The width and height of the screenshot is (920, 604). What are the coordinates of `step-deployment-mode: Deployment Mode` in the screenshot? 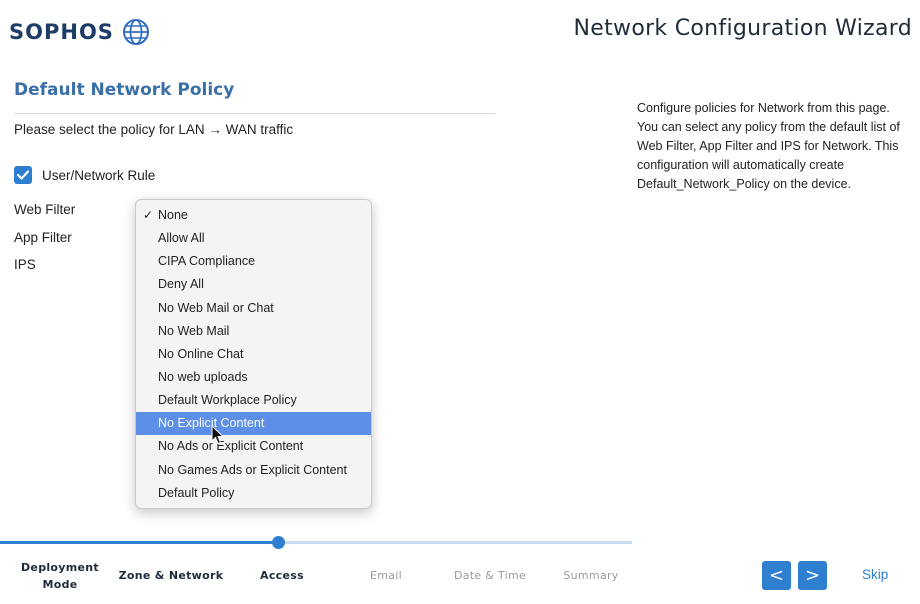 It's located at (60, 576).